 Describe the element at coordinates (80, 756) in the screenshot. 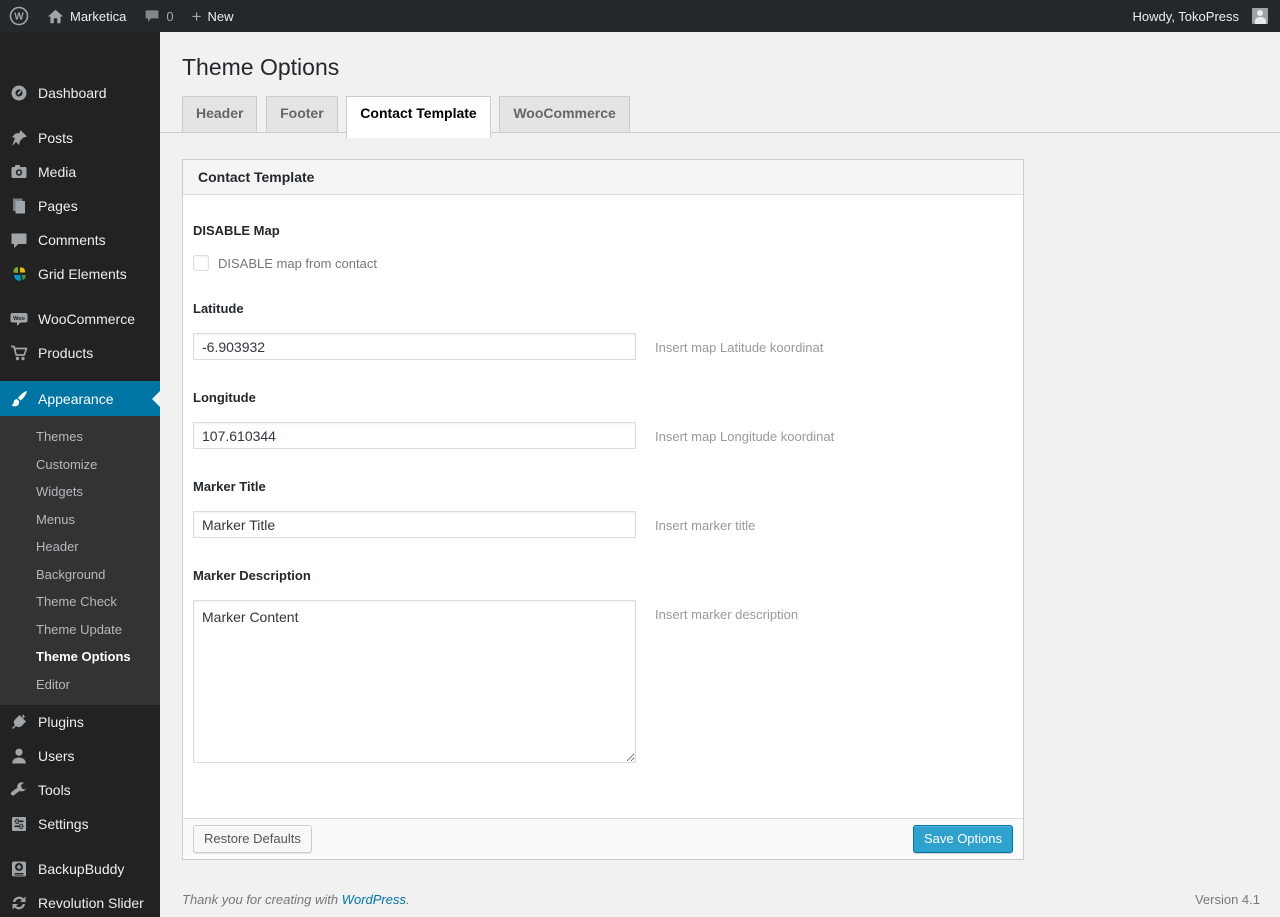

I see `sidebar-item-users: Users` at that location.